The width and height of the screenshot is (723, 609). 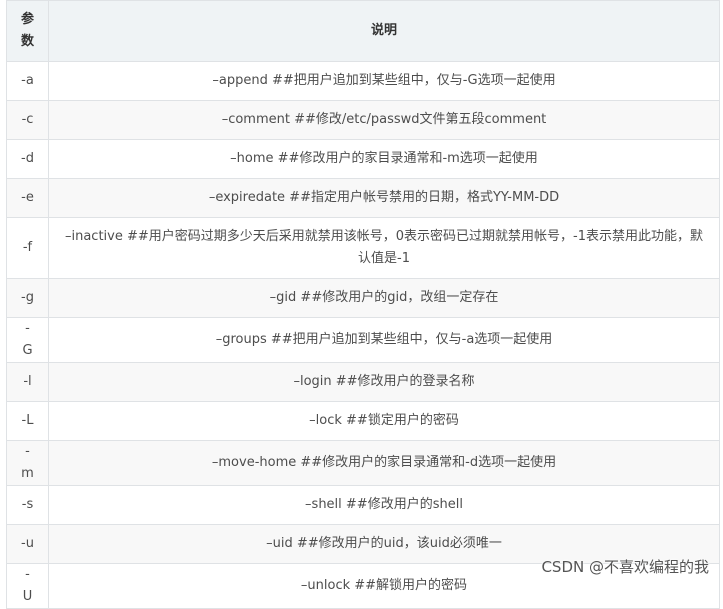 I want to click on desc-cell: –lock ##锁定用户的密码, so click(x=384, y=421).